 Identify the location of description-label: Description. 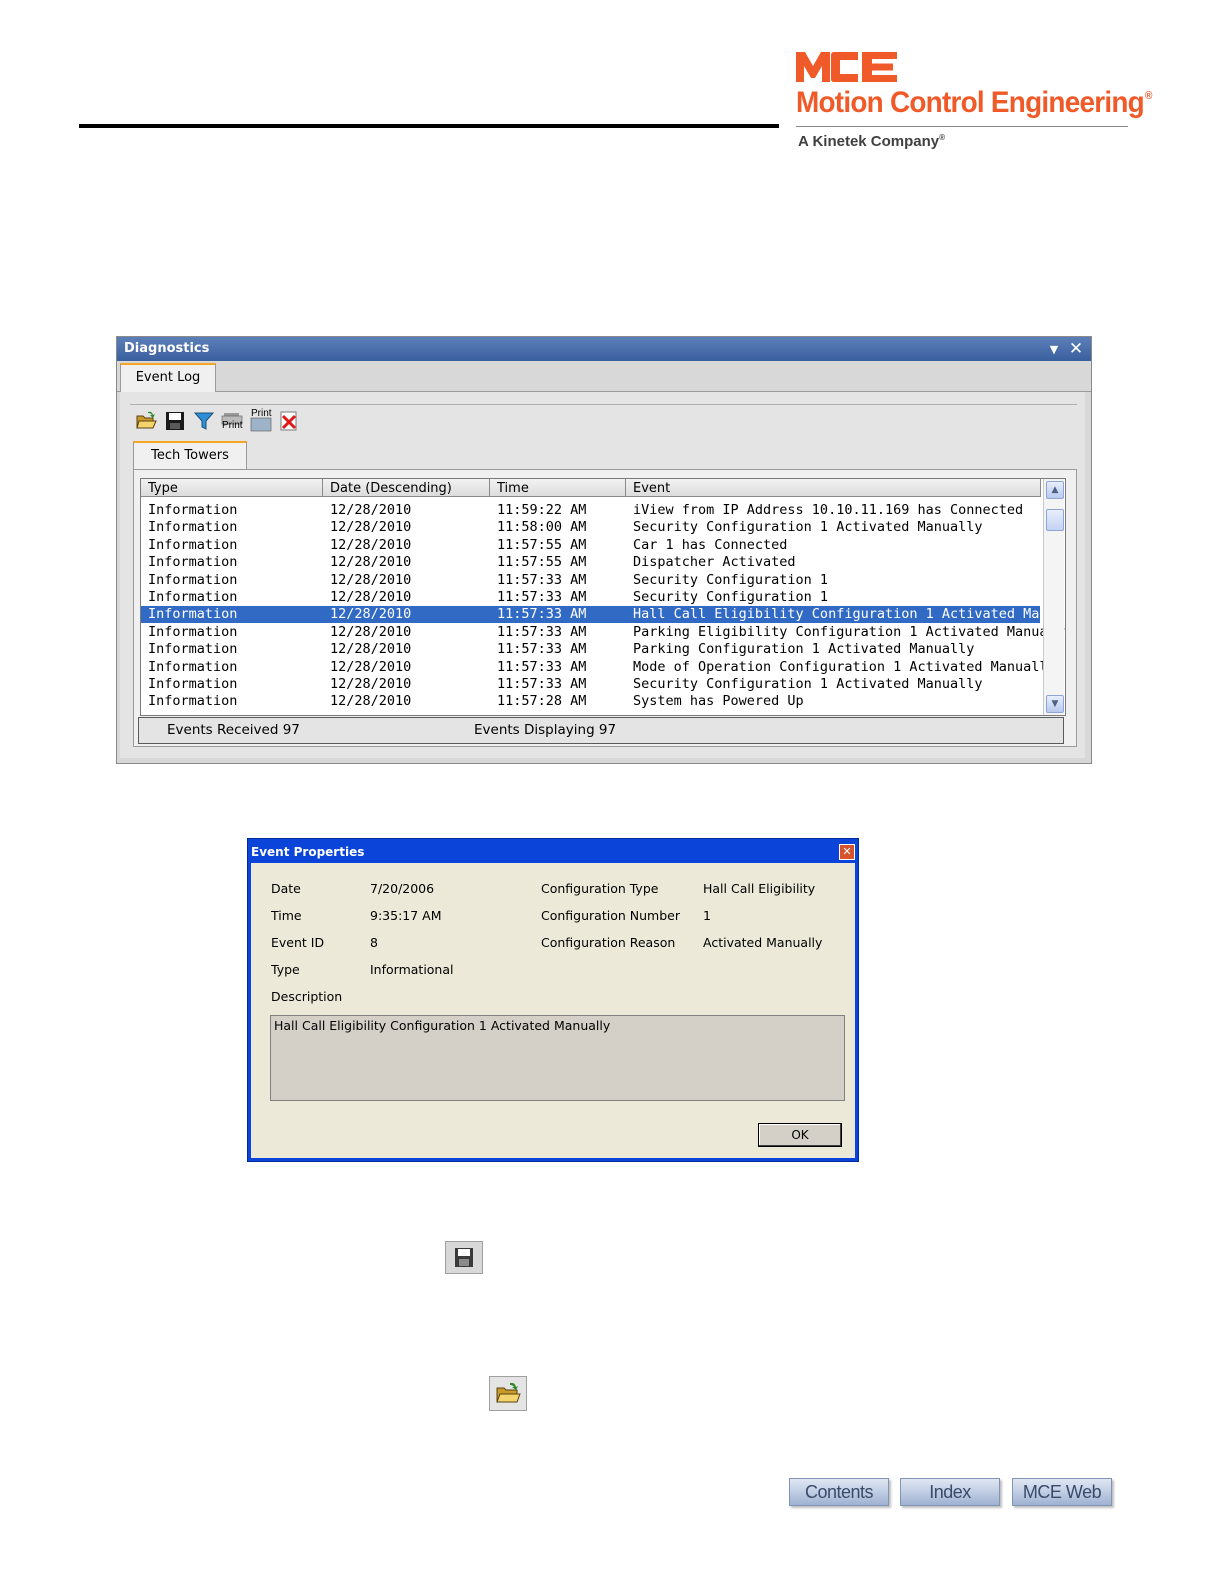
(307, 996).